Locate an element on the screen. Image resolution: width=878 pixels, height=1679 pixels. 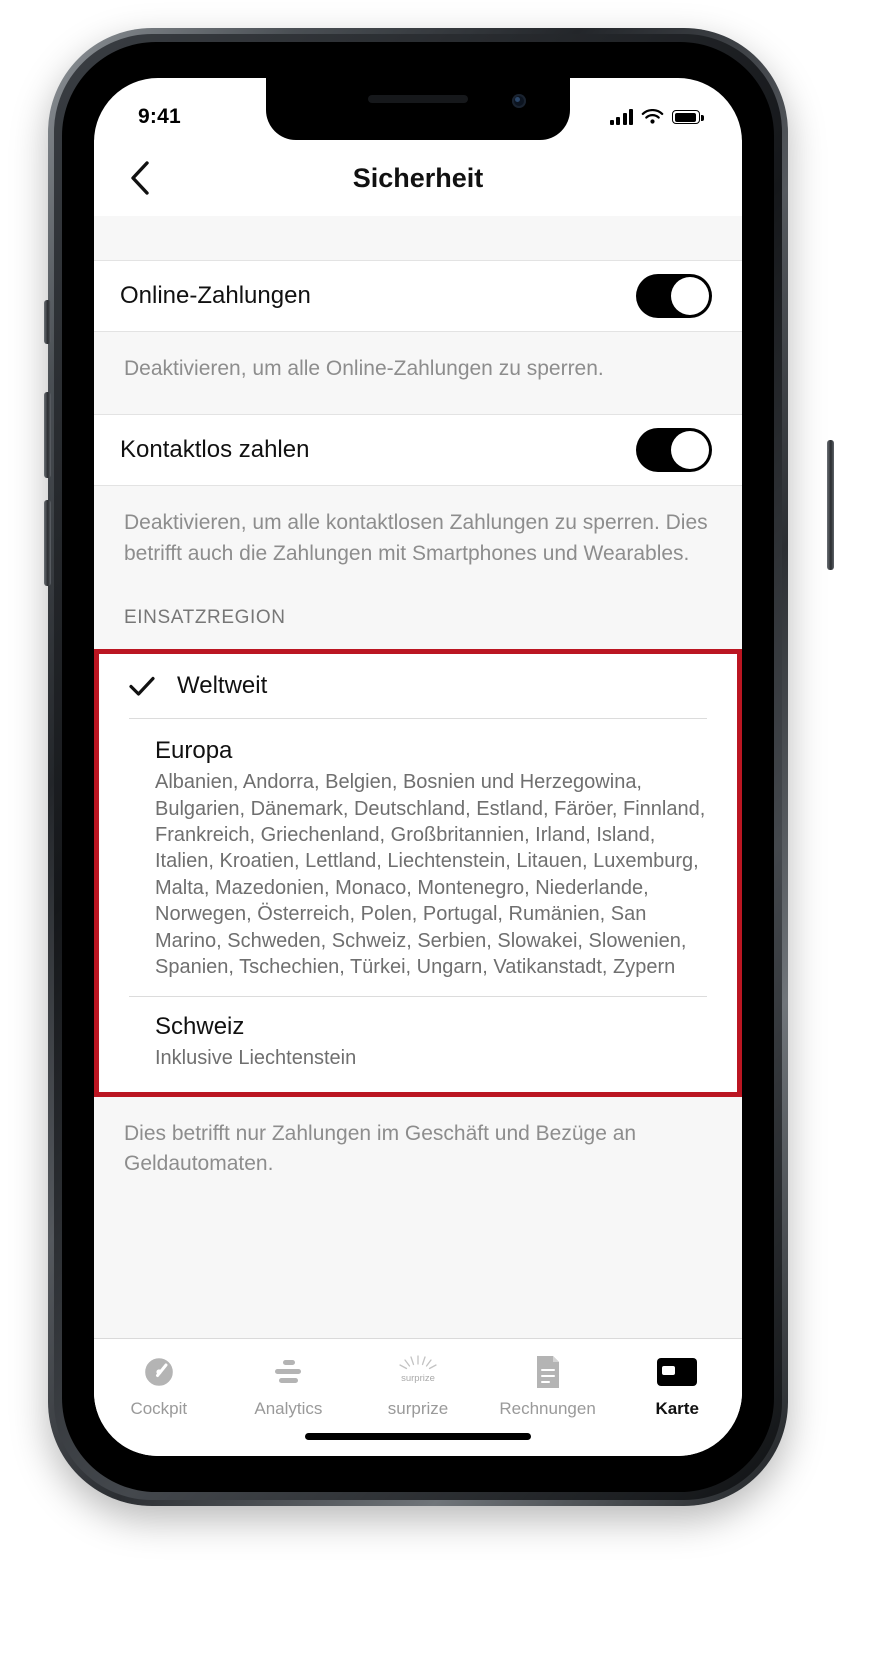
online-payments-toggle is located at coordinates (674, 296).